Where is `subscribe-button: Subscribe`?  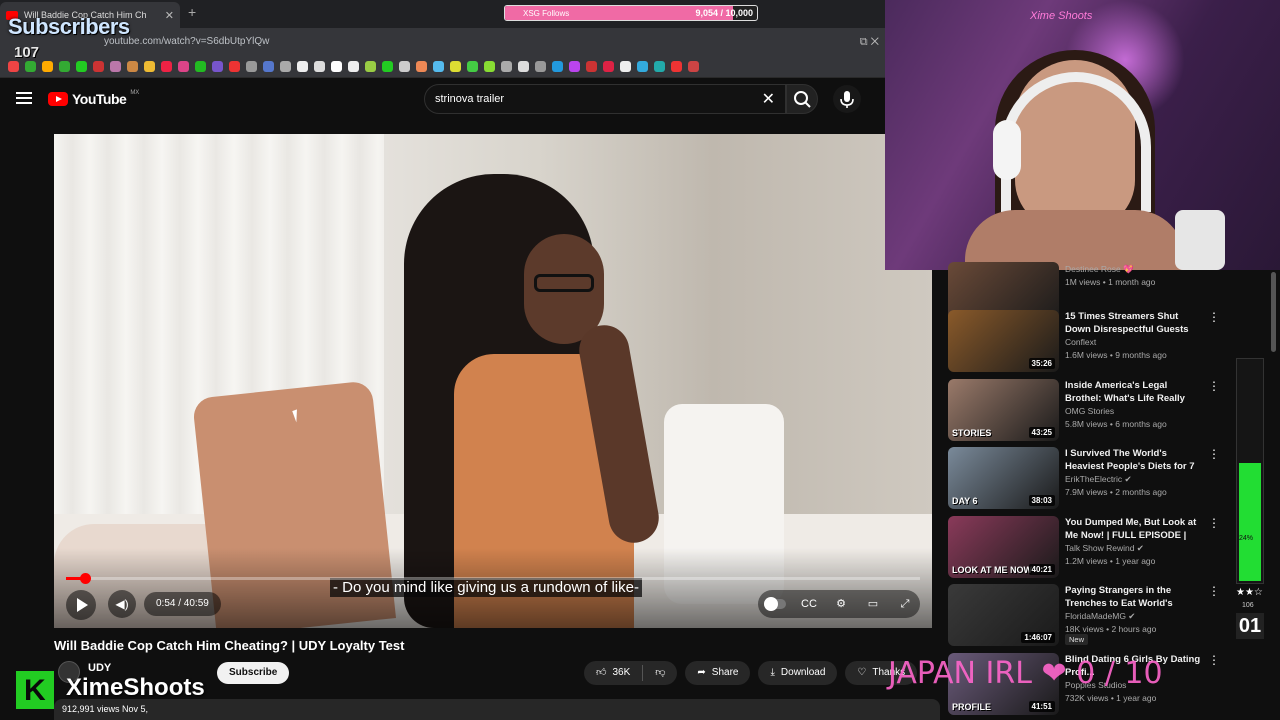
subscribe-button: Subscribe is located at coordinates (253, 673).